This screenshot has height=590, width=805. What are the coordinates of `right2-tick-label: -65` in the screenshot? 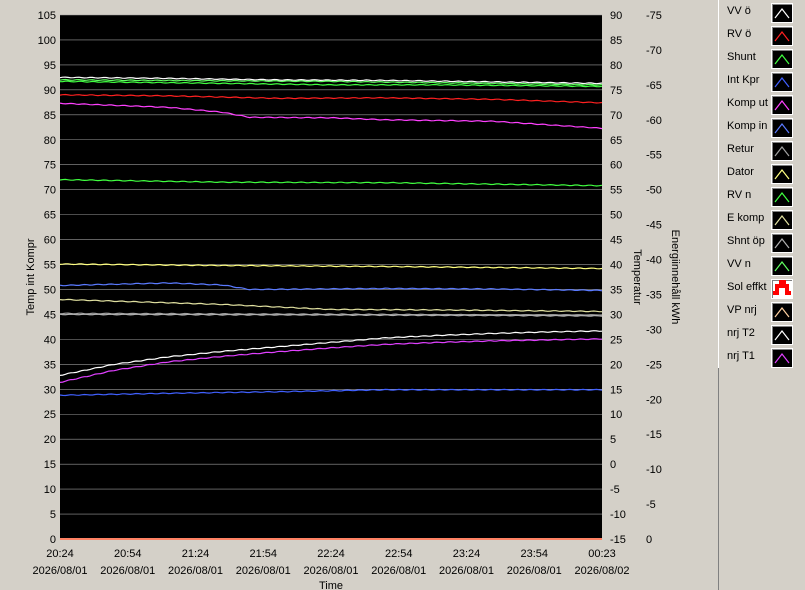 It's located at (654, 86).